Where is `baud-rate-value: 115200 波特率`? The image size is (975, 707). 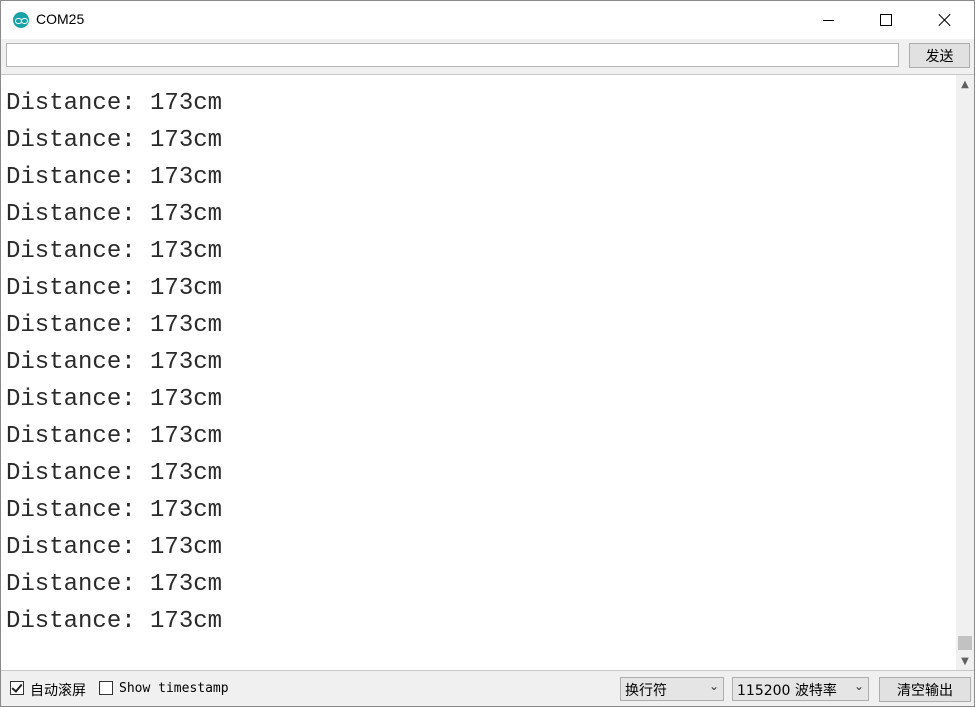
baud-rate-value: 115200 波特率 is located at coordinates (787, 691).